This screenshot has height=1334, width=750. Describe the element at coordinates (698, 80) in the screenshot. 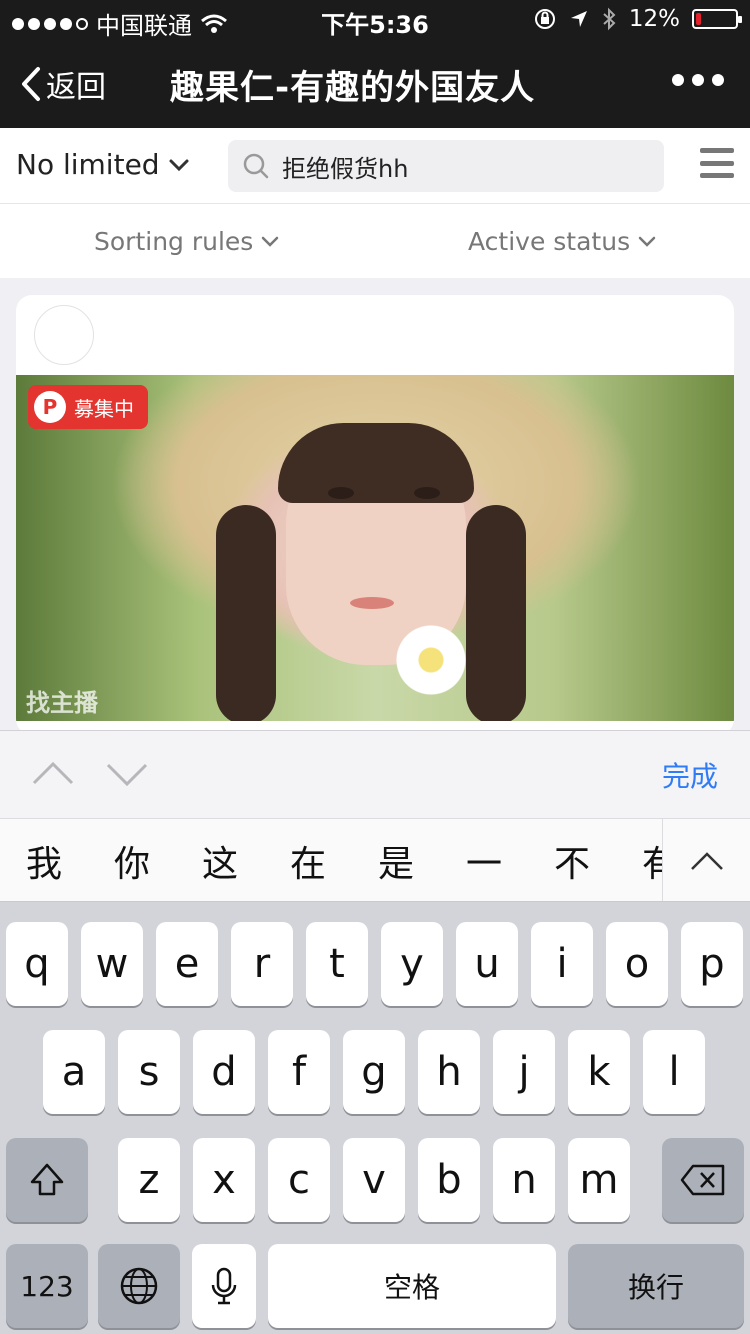

I see `more-dots-icon` at that location.